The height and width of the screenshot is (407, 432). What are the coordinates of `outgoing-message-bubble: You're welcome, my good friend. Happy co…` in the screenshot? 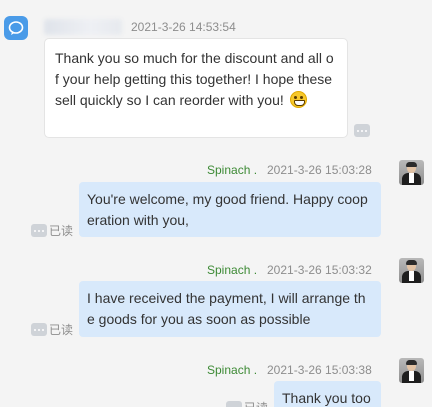 It's located at (230, 209).